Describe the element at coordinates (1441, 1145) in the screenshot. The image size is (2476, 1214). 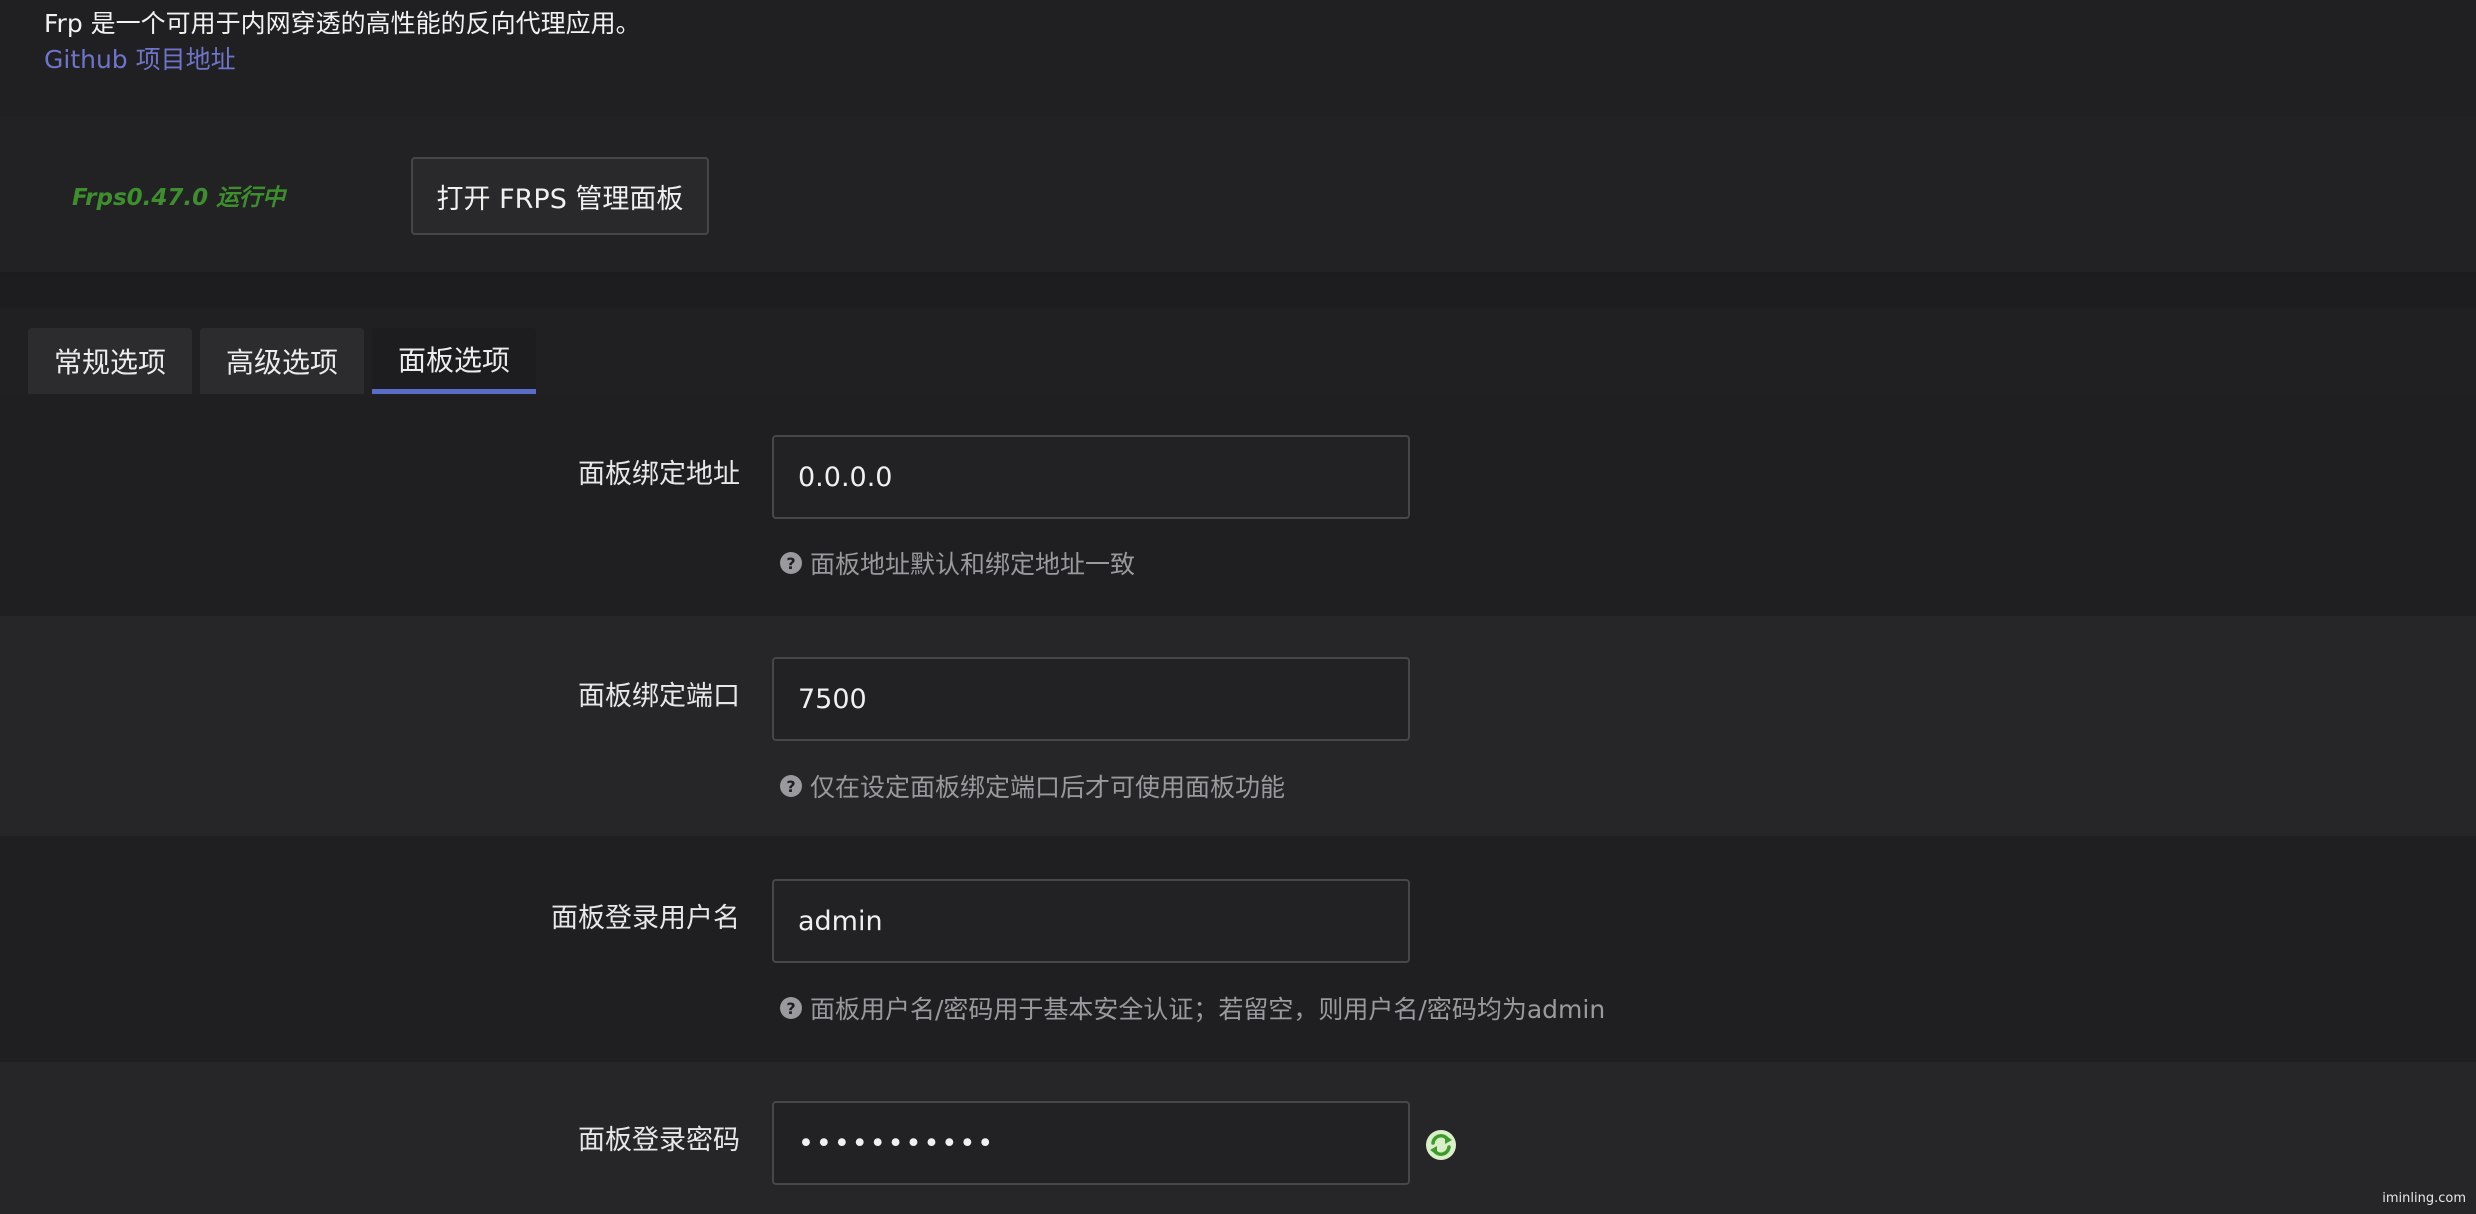
I see `reveal-password-refresh-icon` at that location.